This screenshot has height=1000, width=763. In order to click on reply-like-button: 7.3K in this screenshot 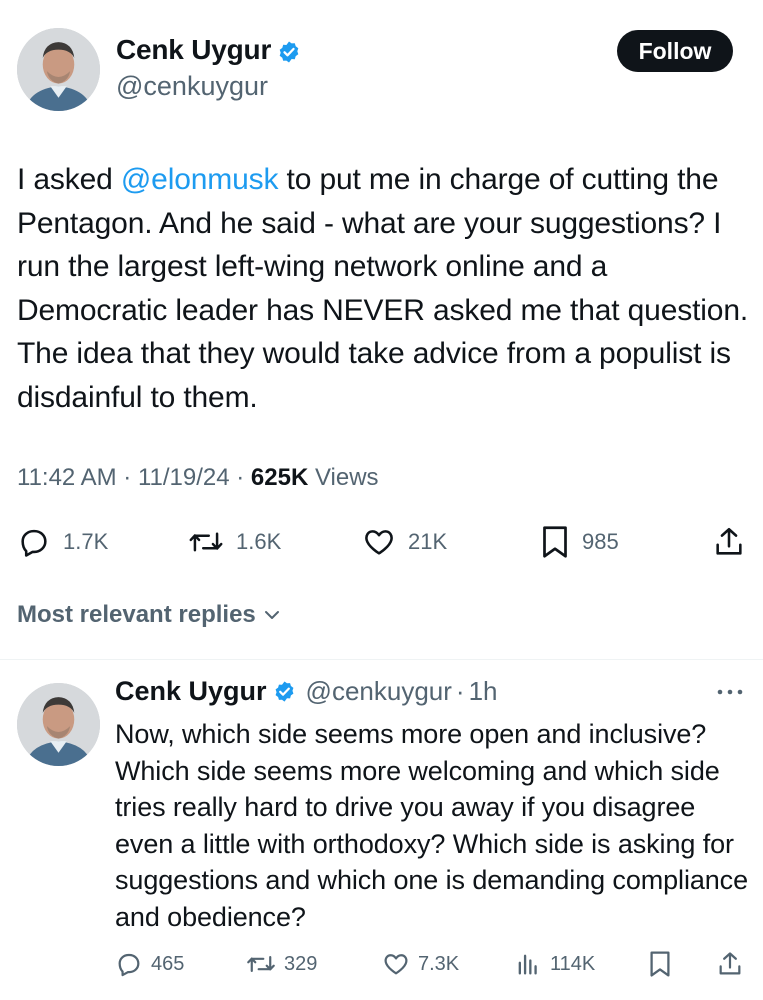, I will do `click(420, 964)`.